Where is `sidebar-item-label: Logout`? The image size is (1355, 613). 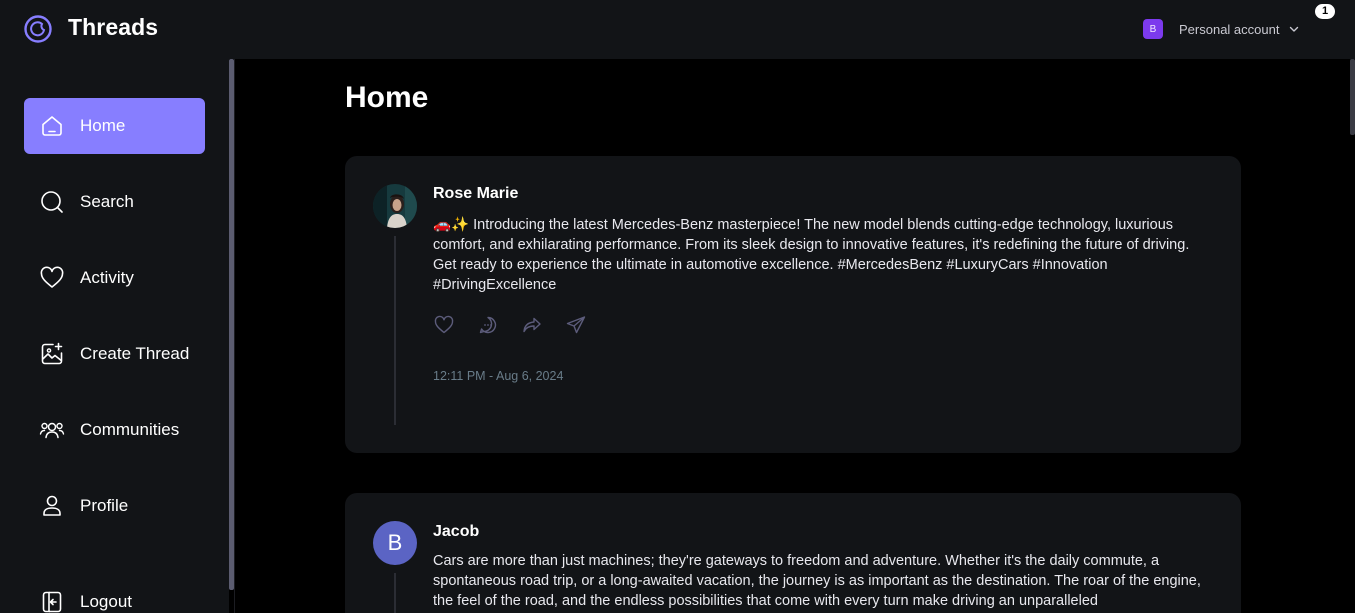
sidebar-item-label: Logout is located at coordinates (106, 601).